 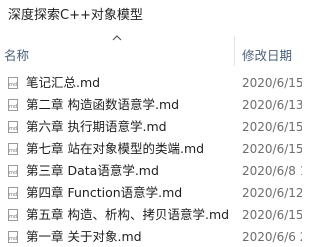 What do you see at coordinates (117, 38) in the screenshot?
I see `chevron-up-icon` at bounding box center [117, 38].